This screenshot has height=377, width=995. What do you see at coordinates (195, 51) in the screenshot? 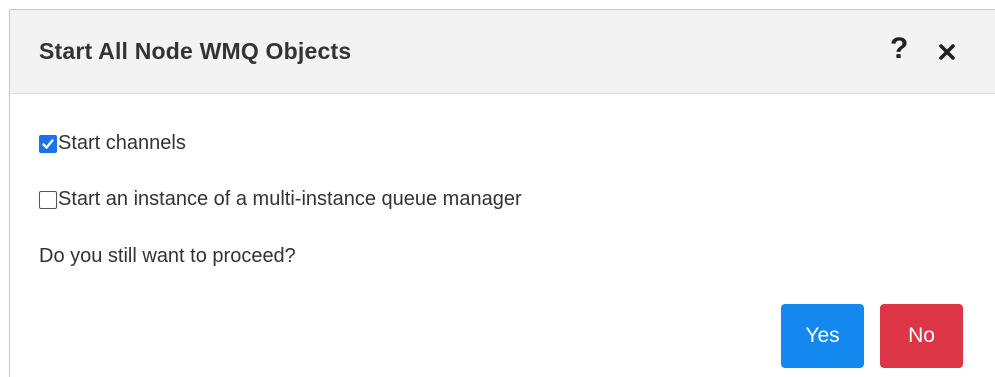
I see `dialog-title: Start All Node WMQ Objects` at bounding box center [195, 51].